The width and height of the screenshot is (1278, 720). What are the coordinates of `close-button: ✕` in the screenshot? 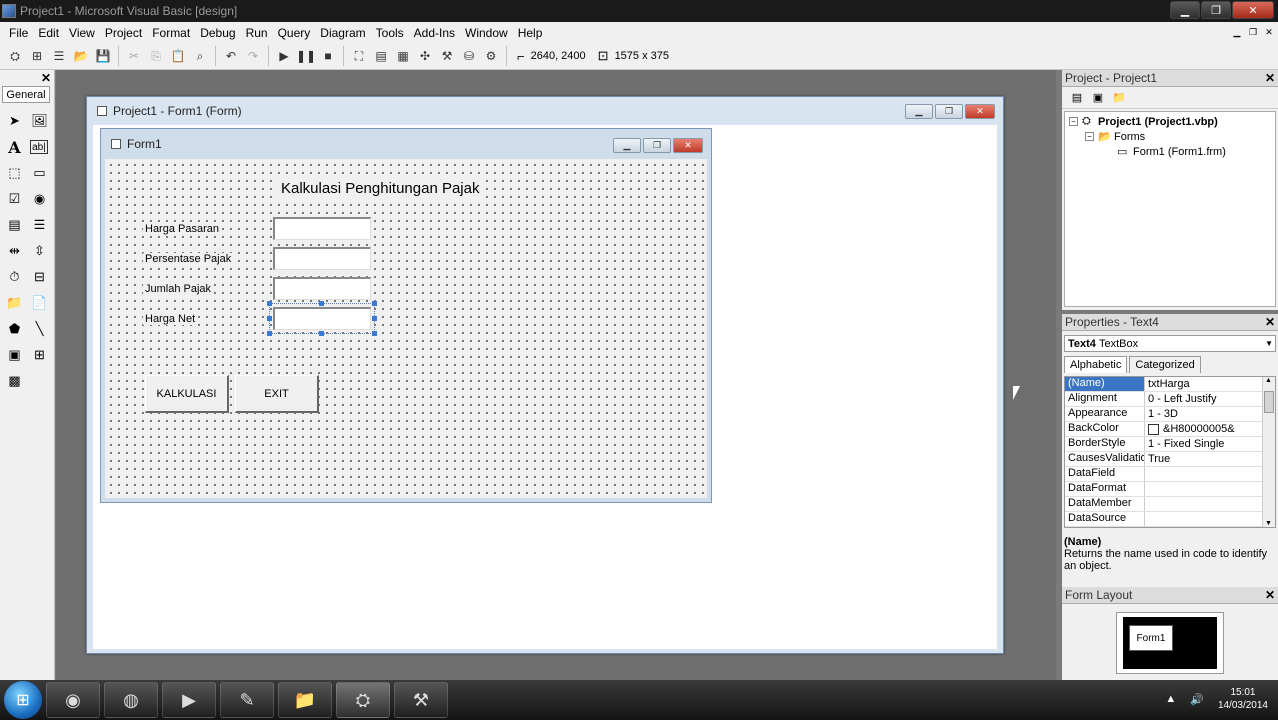 It's located at (1253, 10).